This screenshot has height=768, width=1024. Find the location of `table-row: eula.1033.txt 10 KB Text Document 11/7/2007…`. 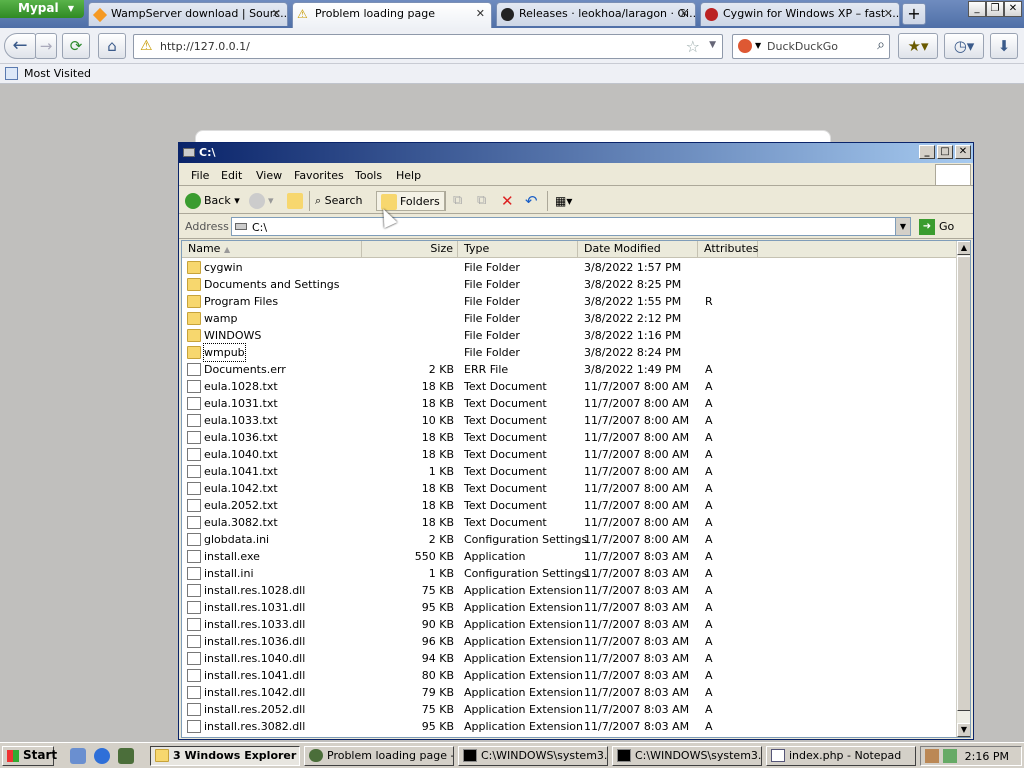

table-row: eula.1033.txt 10 KB Text Document 11/7/2007… is located at coordinates (570, 420).